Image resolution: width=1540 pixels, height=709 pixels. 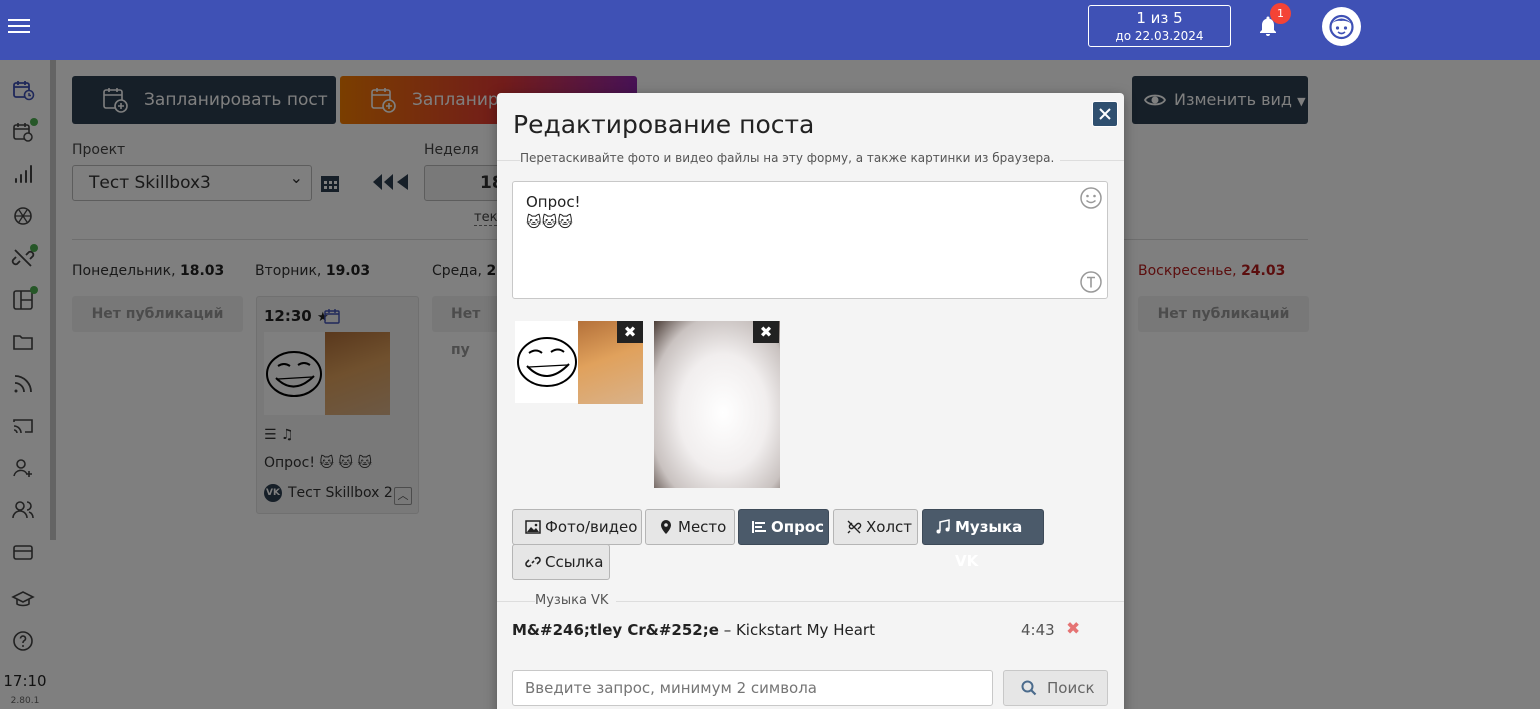 What do you see at coordinates (759, 527) in the screenshot?
I see `poll-icon` at bounding box center [759, 527].